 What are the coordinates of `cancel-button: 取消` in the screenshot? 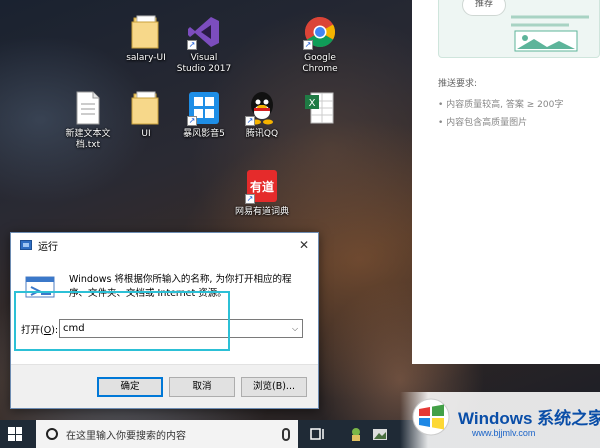 It's located at (202, 387).